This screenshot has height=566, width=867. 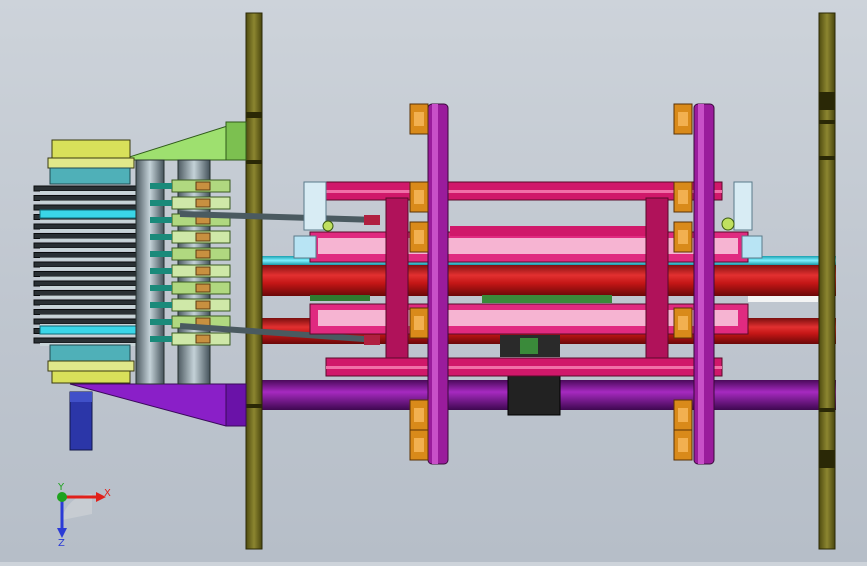 I want to click on left-end-plate, so click(x=254, y=281).